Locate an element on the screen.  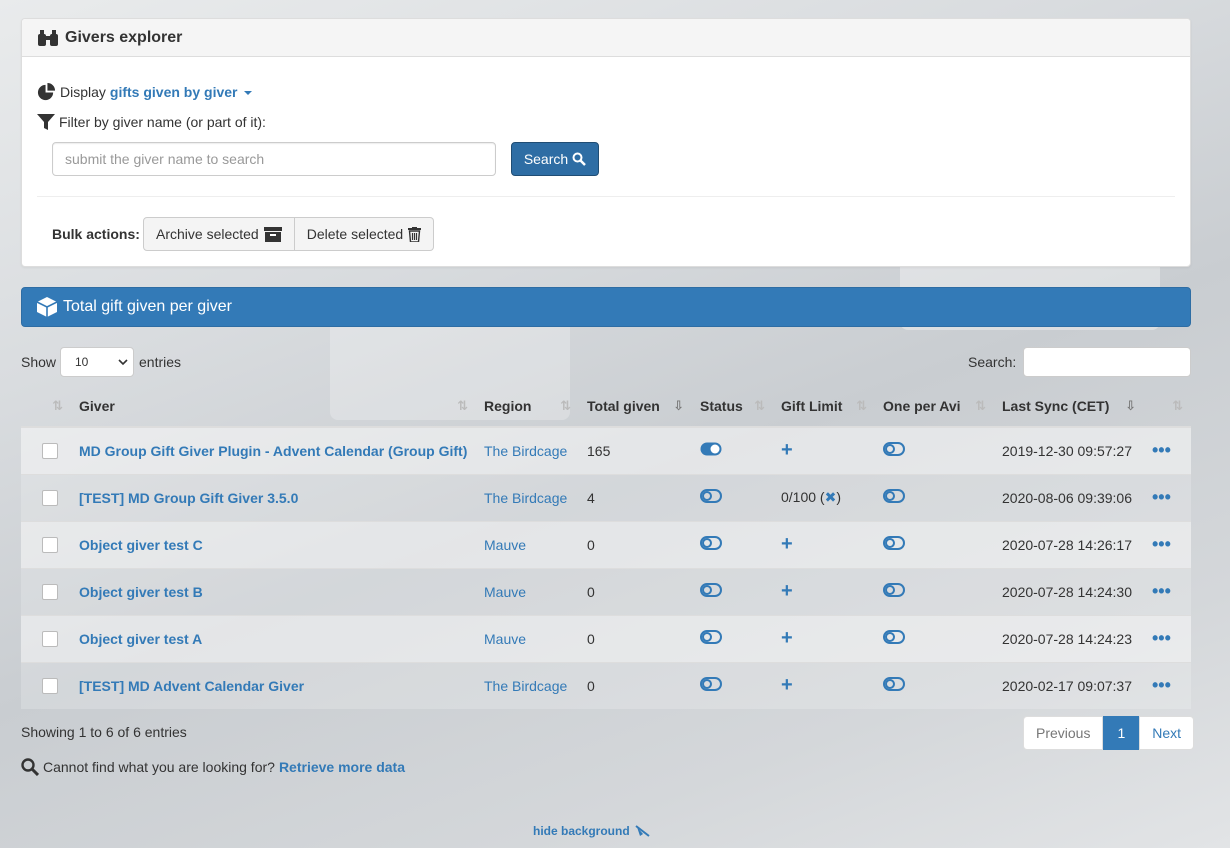
table-search-input is located at coordinates (1107, 362).